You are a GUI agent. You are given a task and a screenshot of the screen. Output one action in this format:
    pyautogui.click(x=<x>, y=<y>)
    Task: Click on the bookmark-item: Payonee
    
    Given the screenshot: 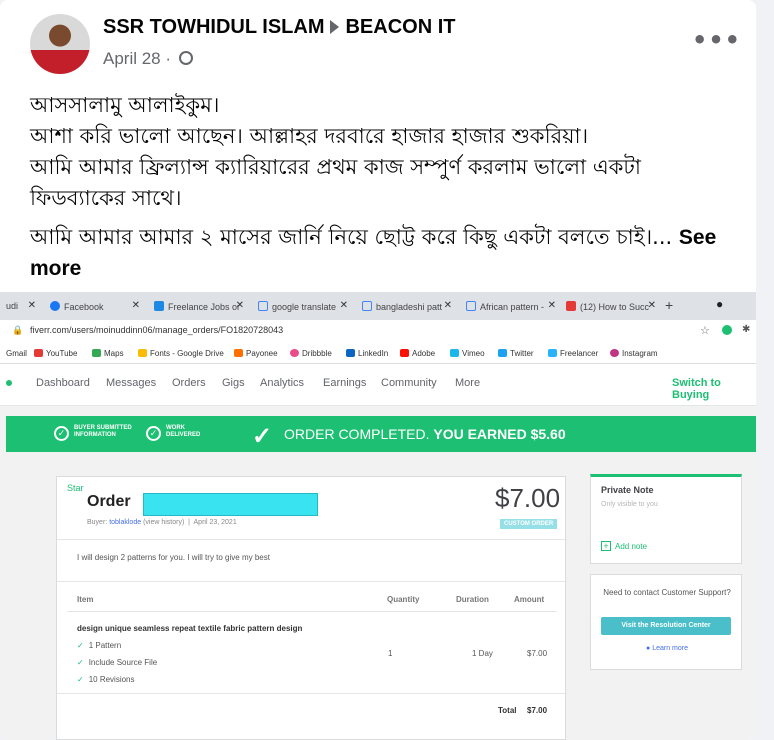 What is the action you would take?
    pyautogui.click(x=256, y=353)
    